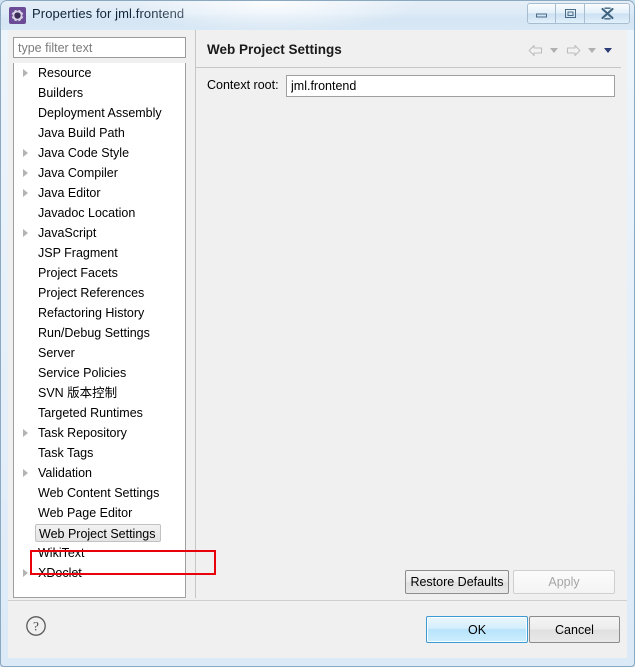 The width and height of the screenshot is (635, 667). I want to click on back-history-chevron-down-icon, so click(554, 50).